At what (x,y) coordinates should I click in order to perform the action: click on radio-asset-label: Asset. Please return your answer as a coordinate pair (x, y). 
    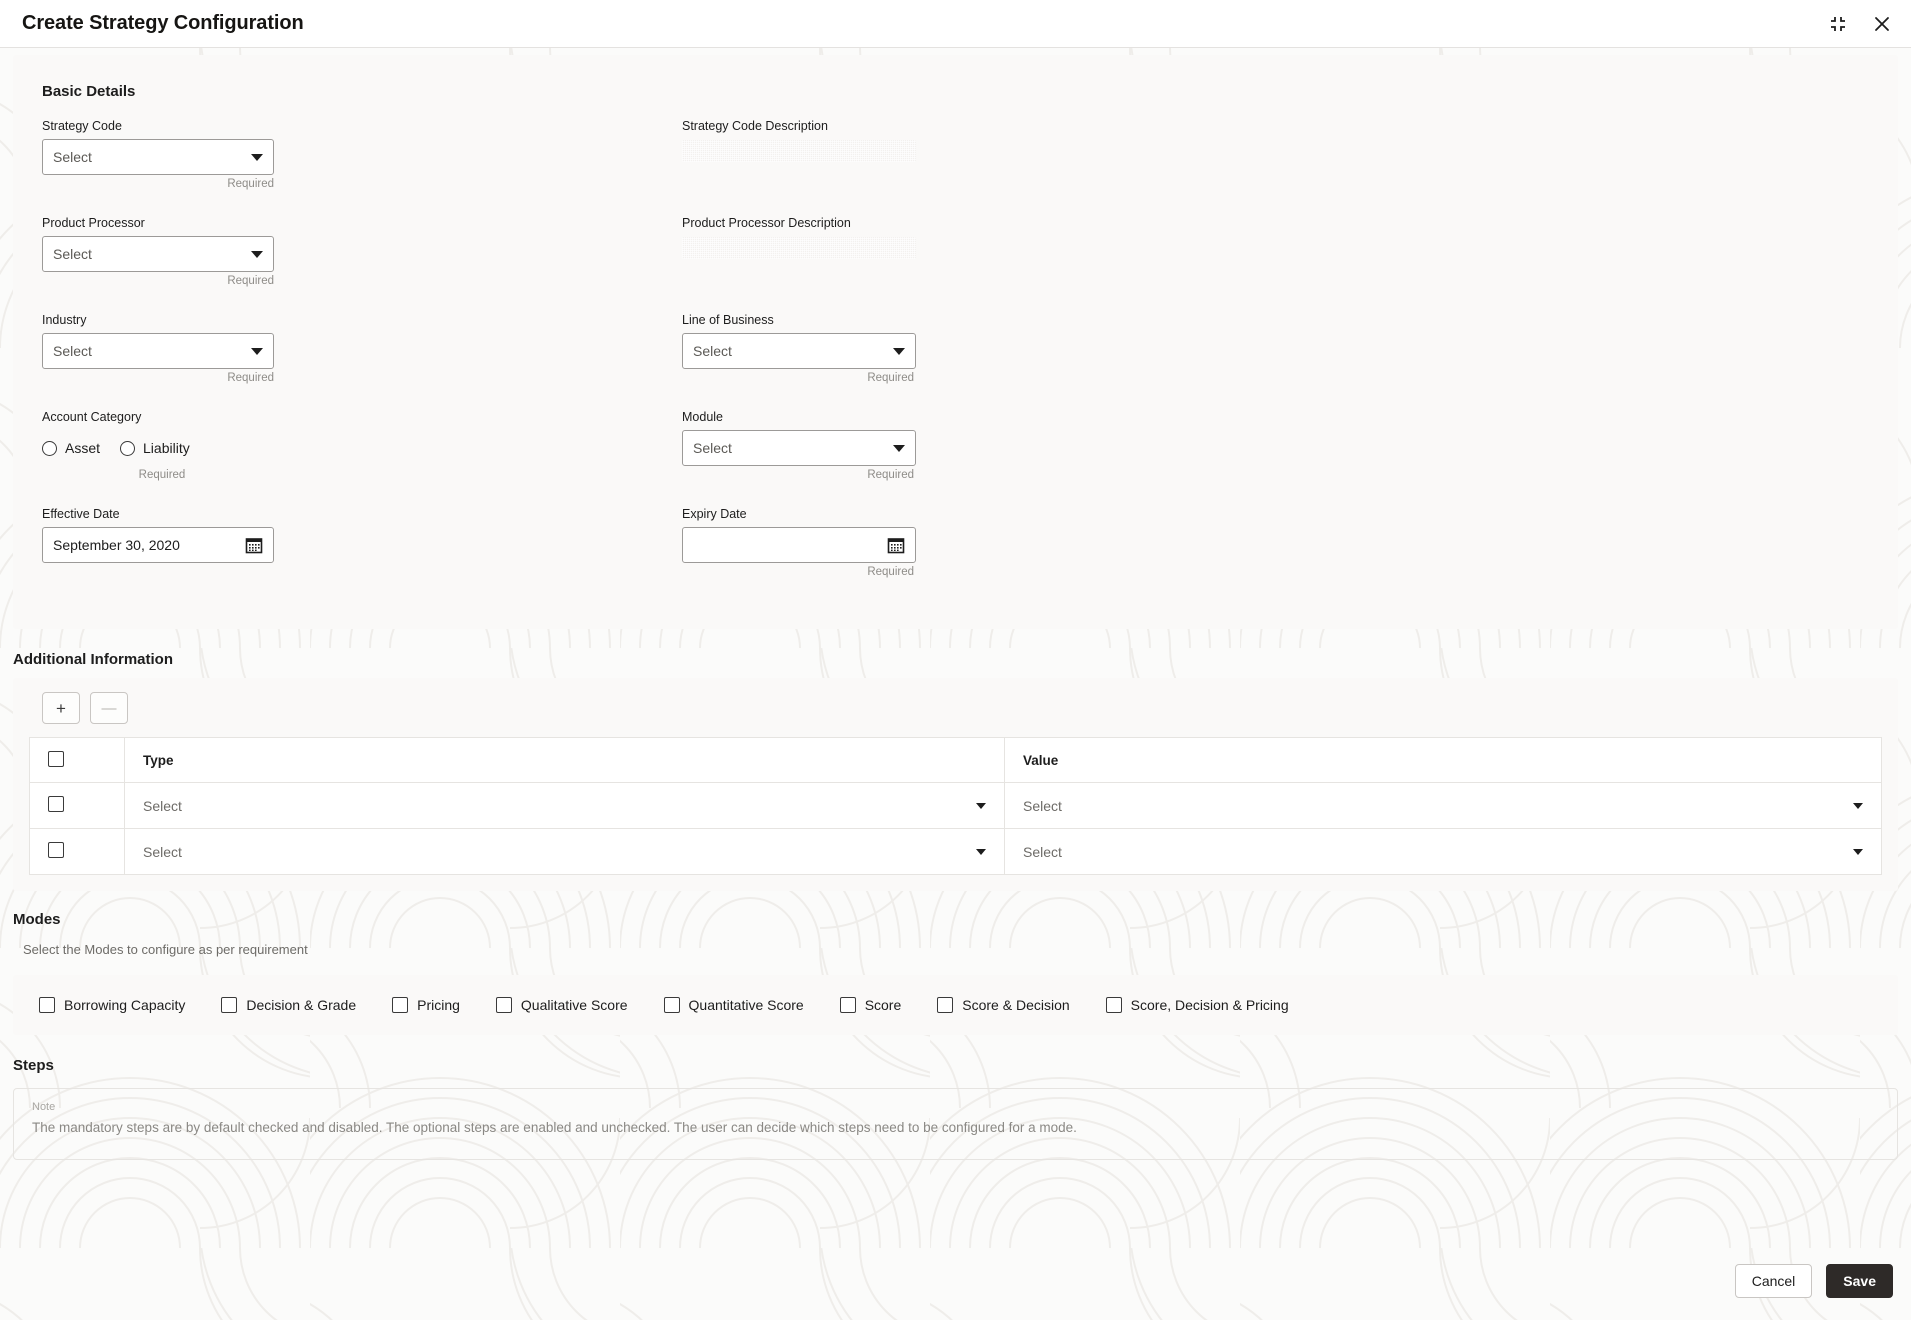
    Looking at the image, I should click on (83, 448).